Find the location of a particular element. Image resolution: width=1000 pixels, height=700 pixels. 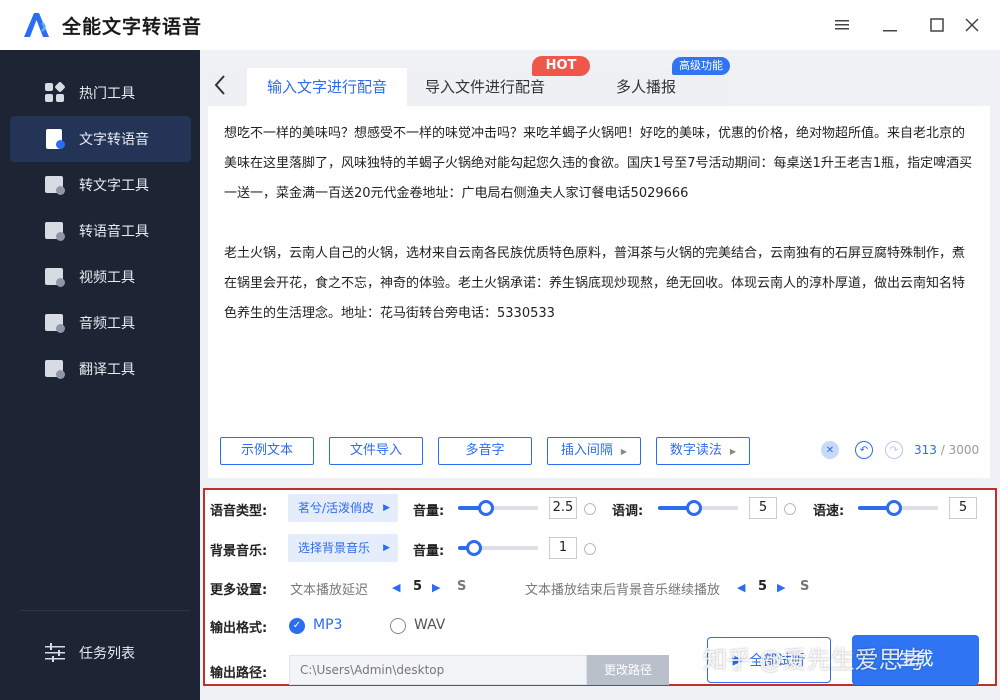

sidebar-item-audio: 音频工具 is located at coordinates (100, 323).